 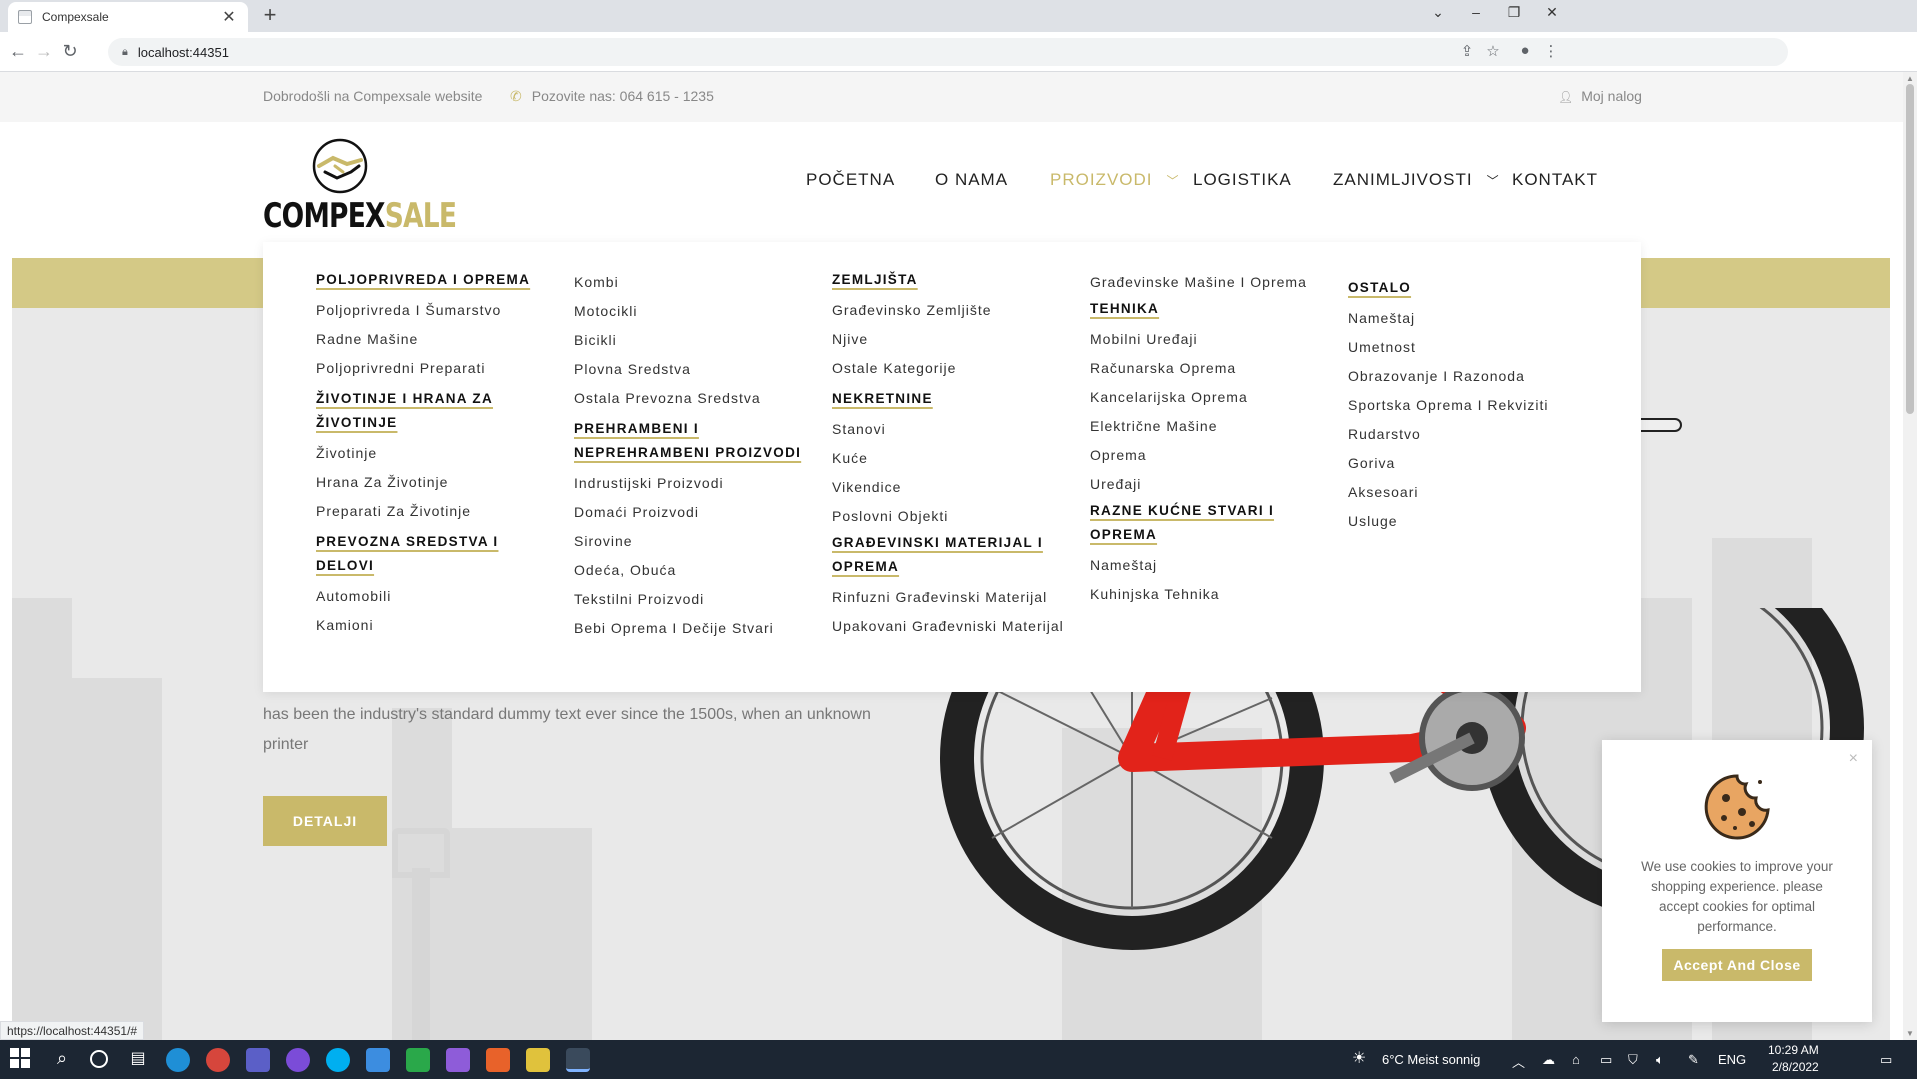 I want to click on mega-link: Sirovine, so click(x=694, y=541).